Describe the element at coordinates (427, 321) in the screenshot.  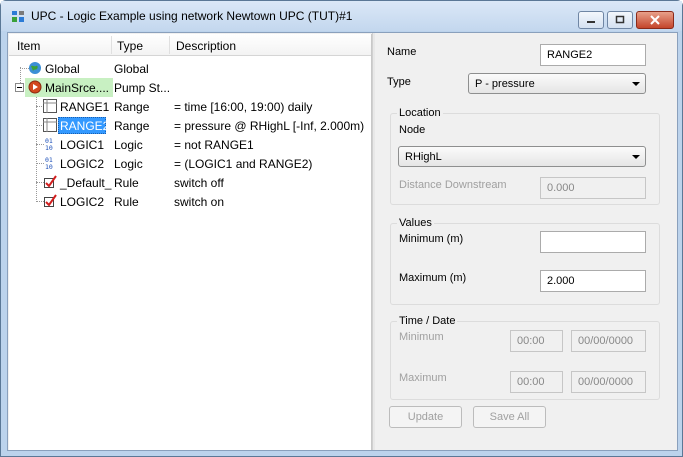
I see `time-date-group-title: Time / Date` at that location.